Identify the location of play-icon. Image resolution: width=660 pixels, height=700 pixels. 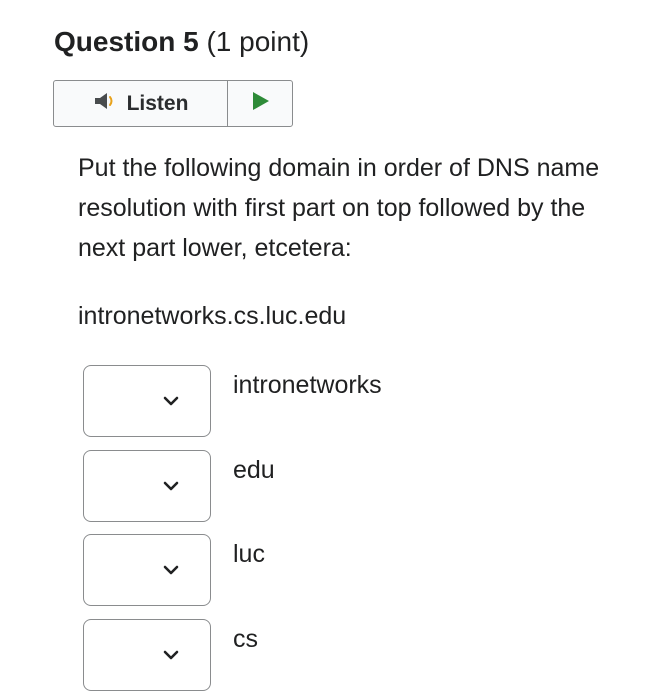
(260, 103).